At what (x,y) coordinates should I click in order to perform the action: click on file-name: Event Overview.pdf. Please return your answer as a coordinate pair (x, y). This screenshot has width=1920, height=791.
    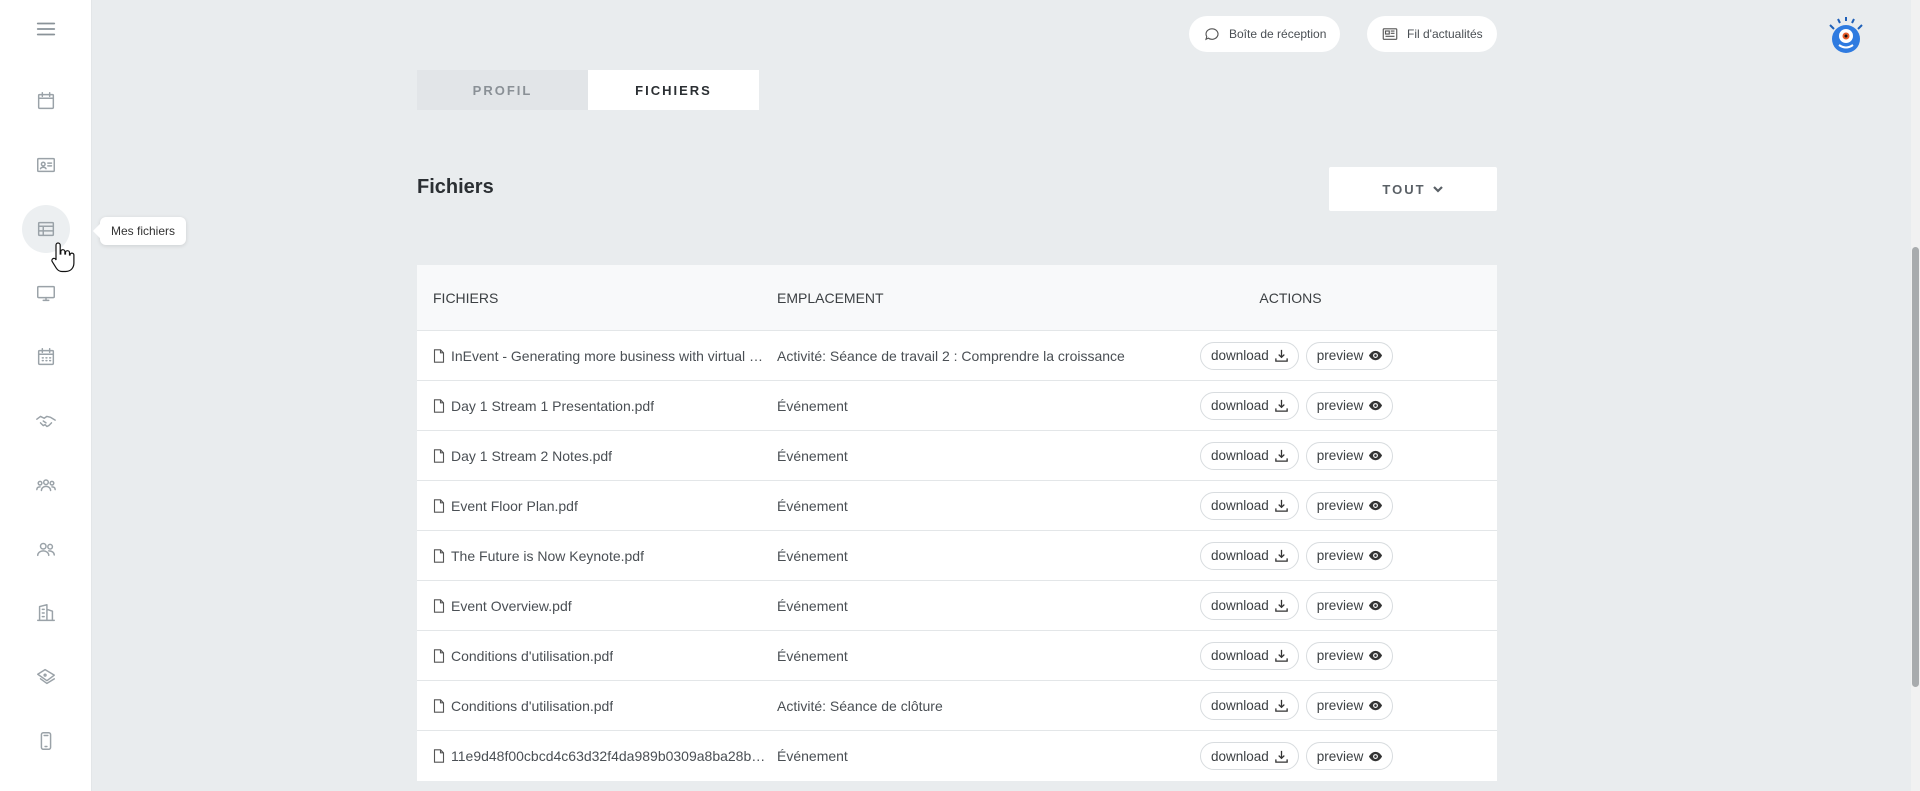
    Looking at the image, I should click on (511, 606).